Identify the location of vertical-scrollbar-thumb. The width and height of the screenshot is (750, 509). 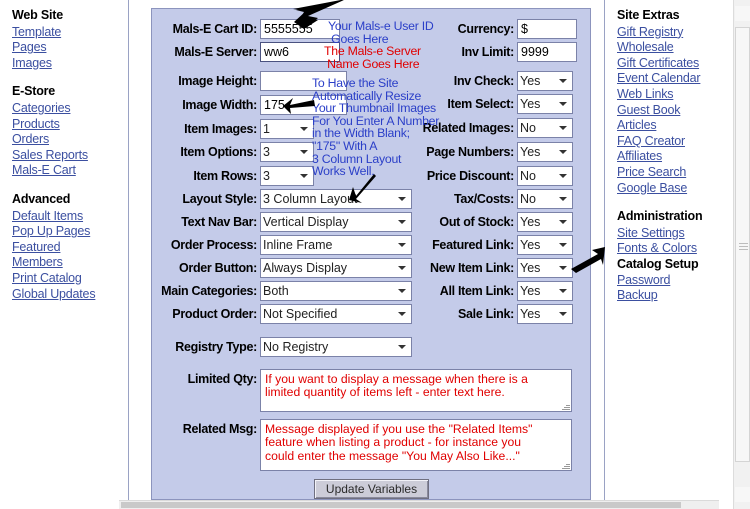
(742, 244).